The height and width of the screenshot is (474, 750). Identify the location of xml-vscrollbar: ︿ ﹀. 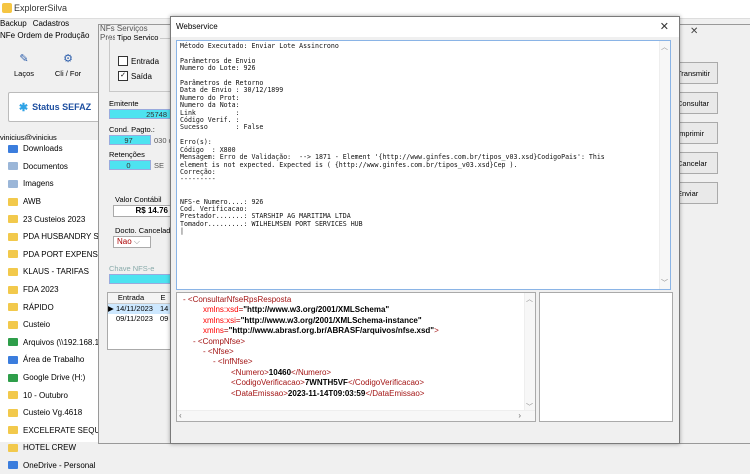
(529, 353).